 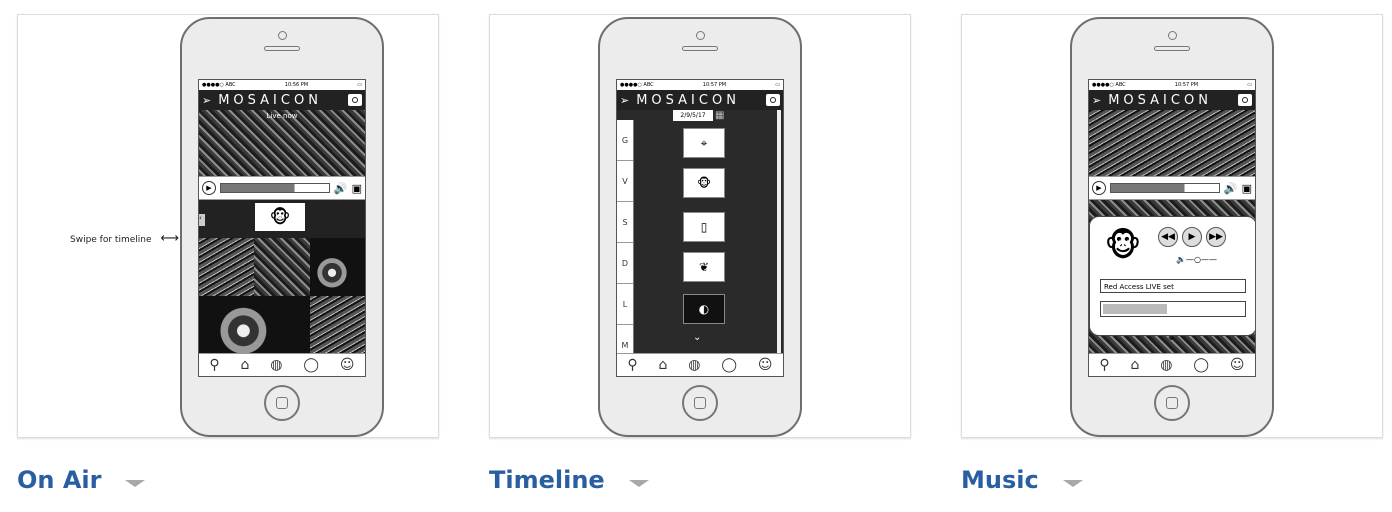 I want to click on timeline-strip: 🐵 ‹, so click(x=282, y=219).